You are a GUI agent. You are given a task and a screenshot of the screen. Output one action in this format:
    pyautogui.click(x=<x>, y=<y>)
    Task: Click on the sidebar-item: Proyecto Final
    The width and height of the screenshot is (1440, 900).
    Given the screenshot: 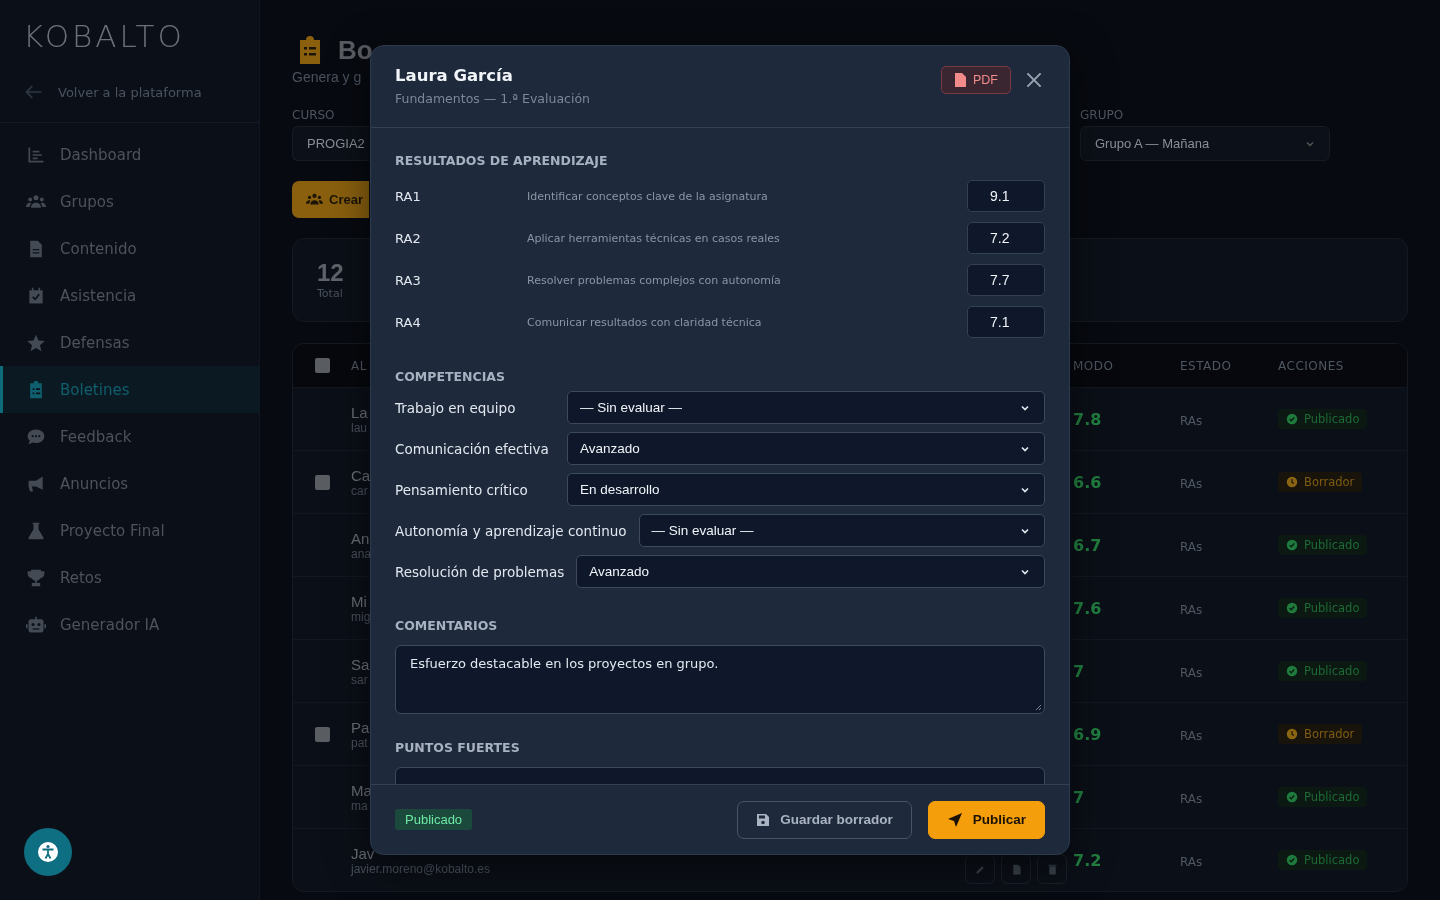 What is the action you would take?
    pyautogui.click(x=129, y=530)
    